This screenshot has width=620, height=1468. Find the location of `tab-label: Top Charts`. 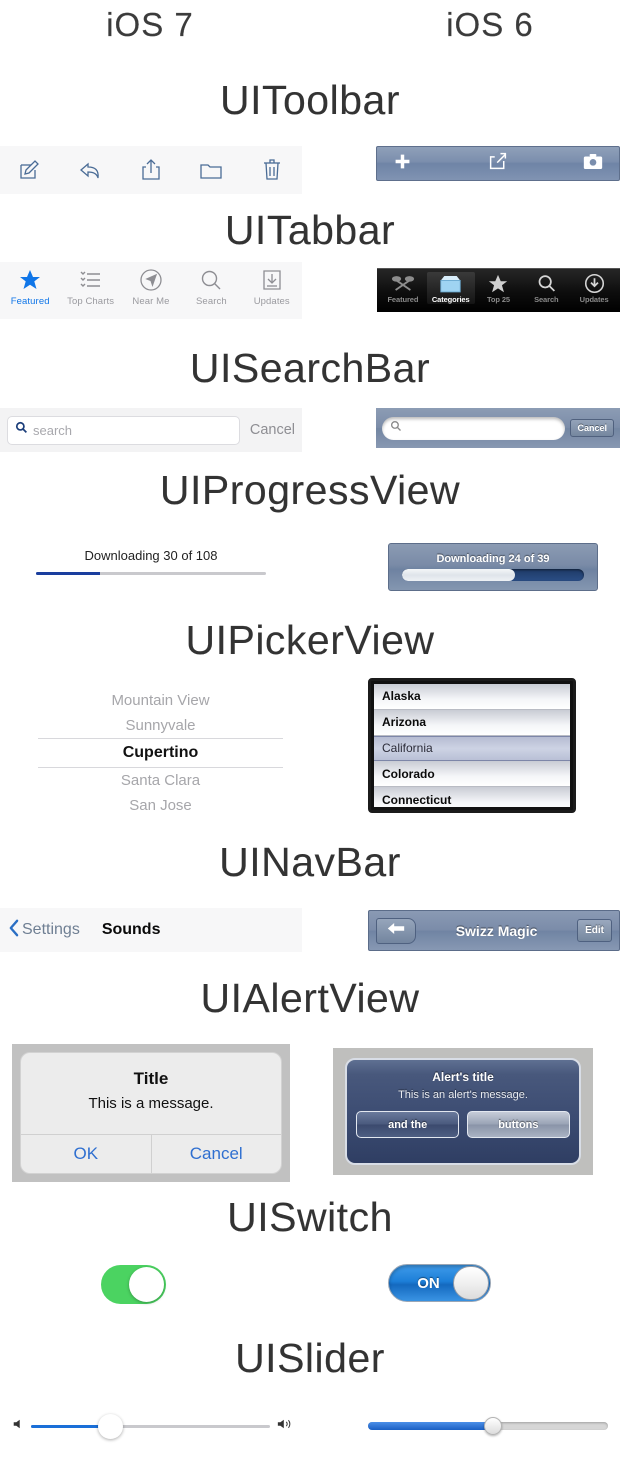

tab-label: Top Charts is located at coordinates (91, 301).